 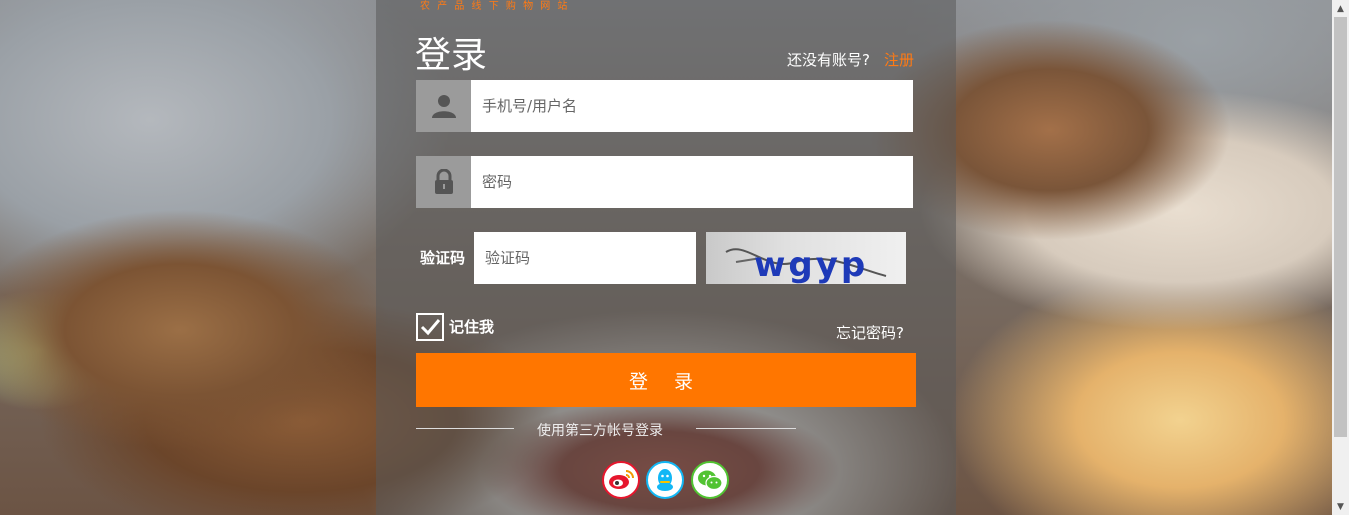 I want to click on username-input, so click(x=692, y=106).